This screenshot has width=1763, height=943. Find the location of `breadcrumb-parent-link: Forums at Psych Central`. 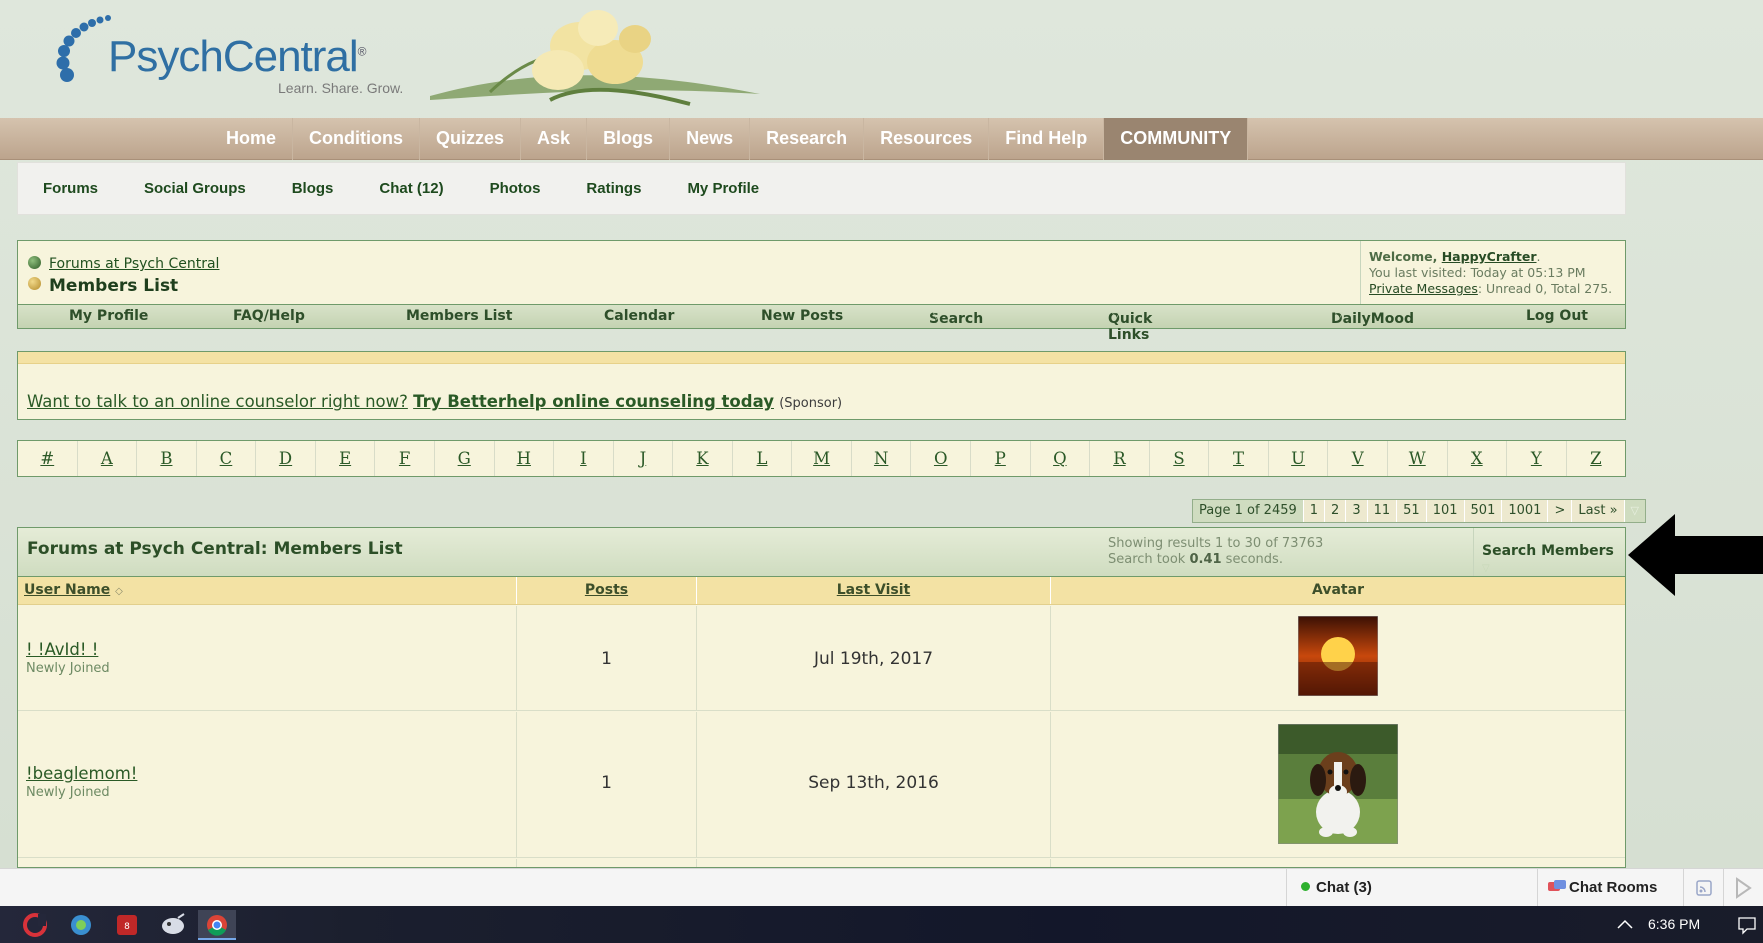

breadcrumb-parent-link: Forums at Psych Central is located at coordinates (134, 264).